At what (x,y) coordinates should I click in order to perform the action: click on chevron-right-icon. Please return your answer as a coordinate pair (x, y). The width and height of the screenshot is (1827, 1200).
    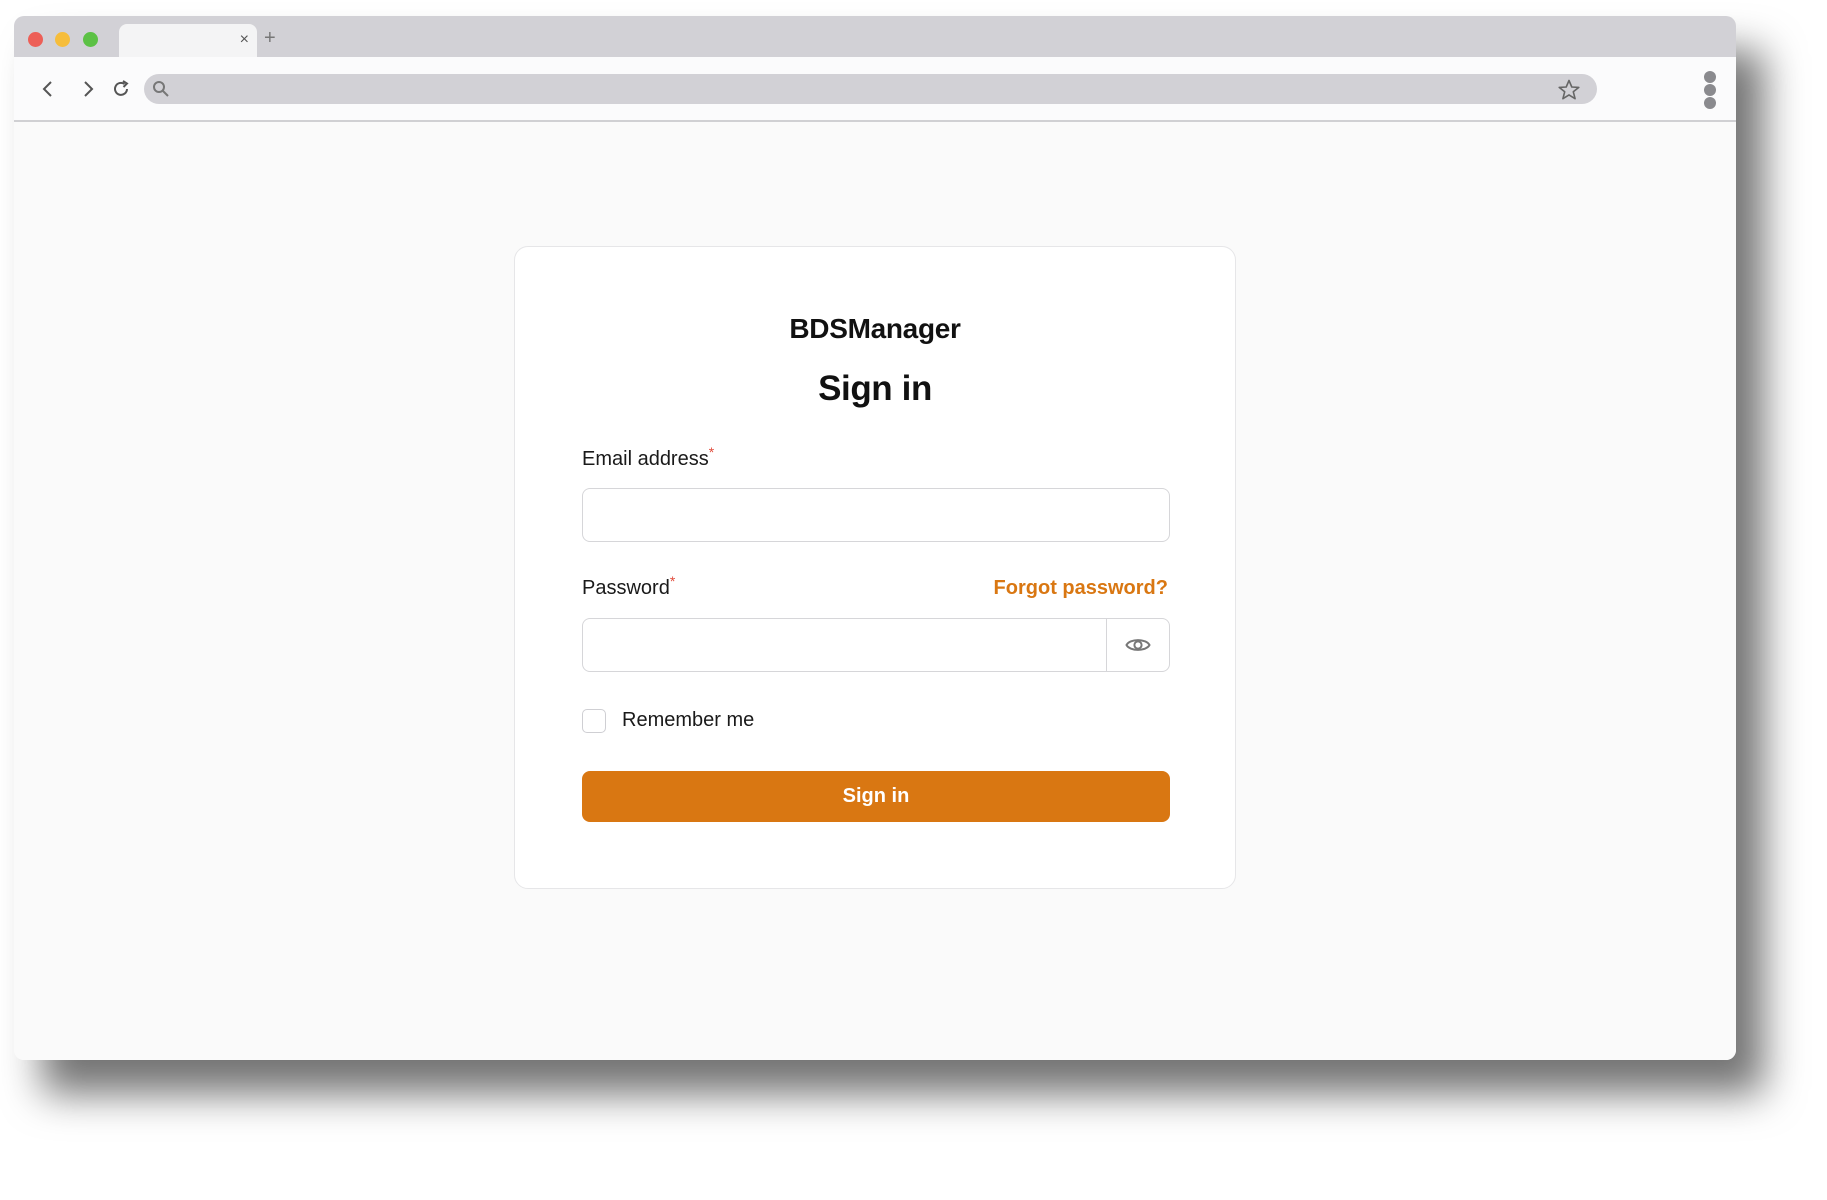
    Looking at the image, I should click on (89, 89).